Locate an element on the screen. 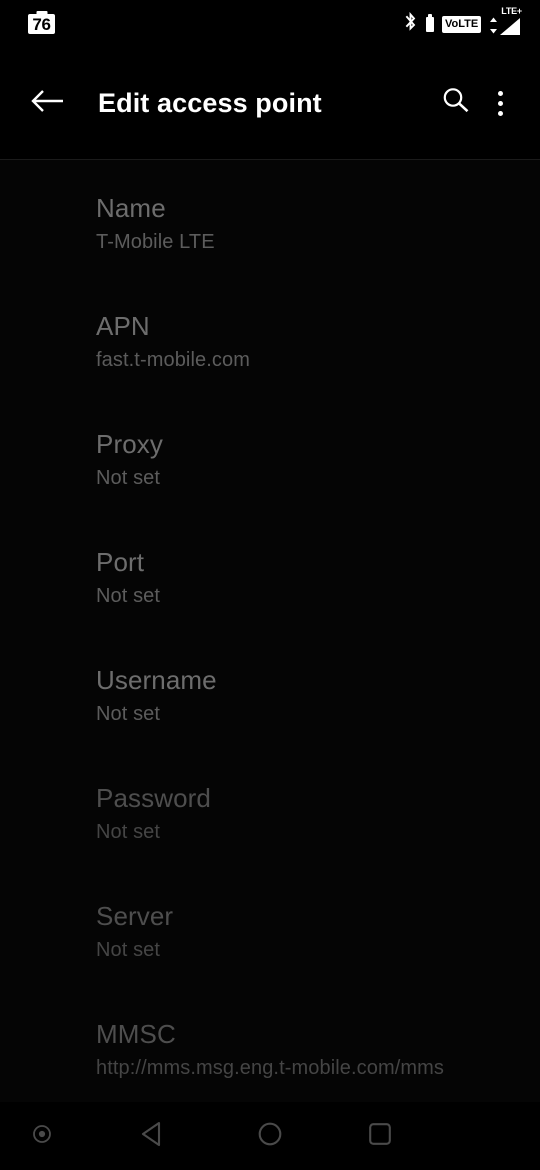  pref-row-password: Password Not set is located at coordinates (270, 829).